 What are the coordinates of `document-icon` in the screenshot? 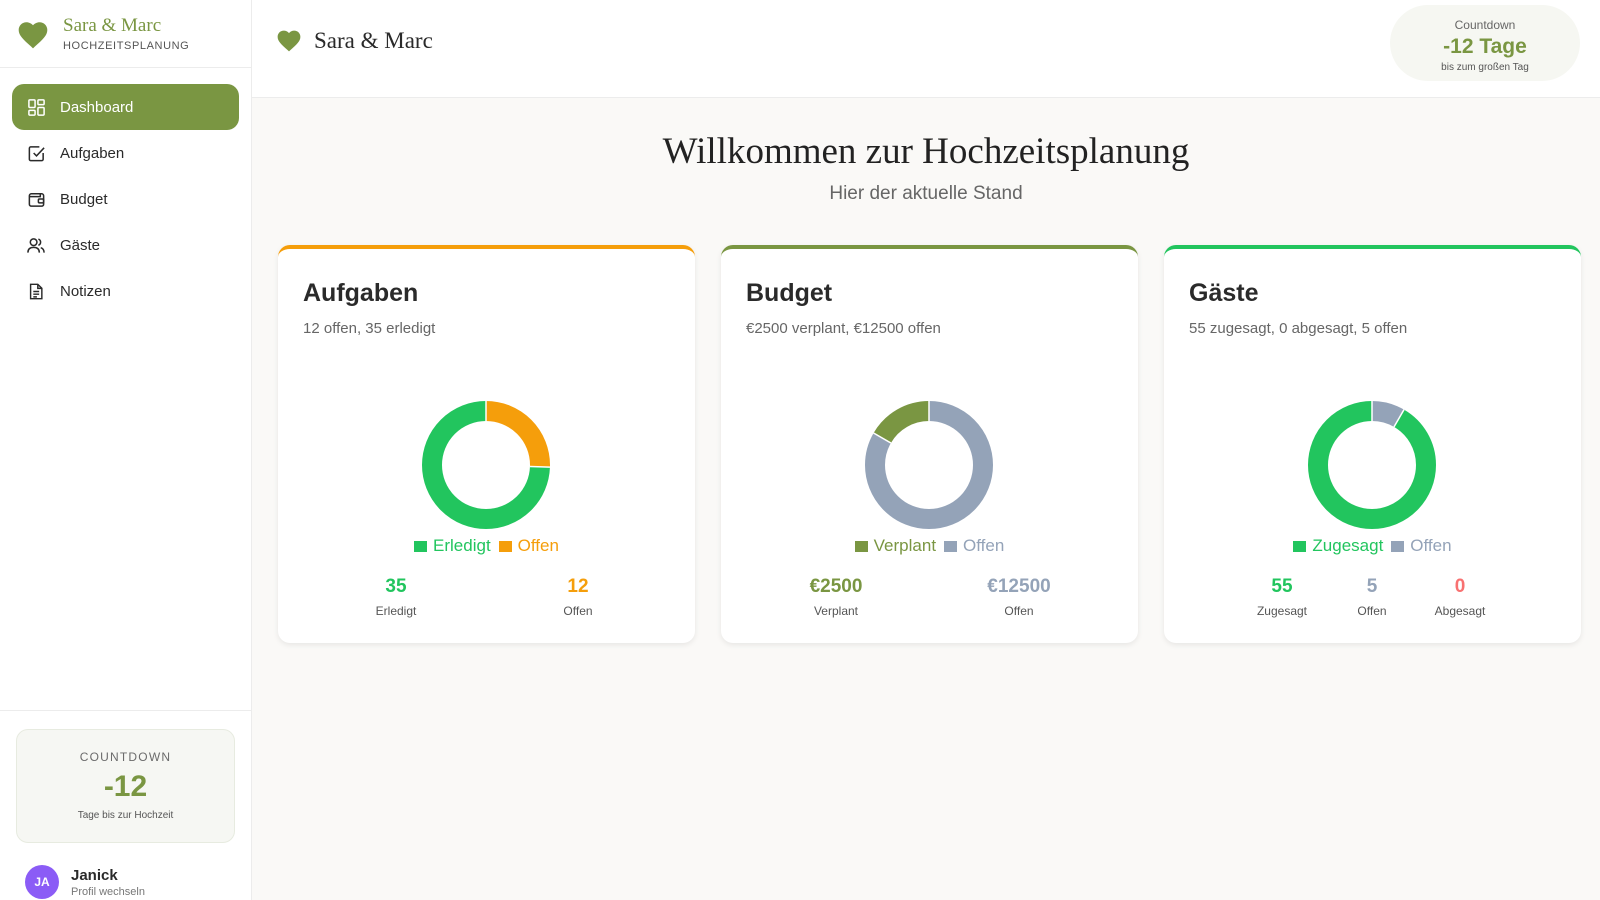 It's located at (36, 291).